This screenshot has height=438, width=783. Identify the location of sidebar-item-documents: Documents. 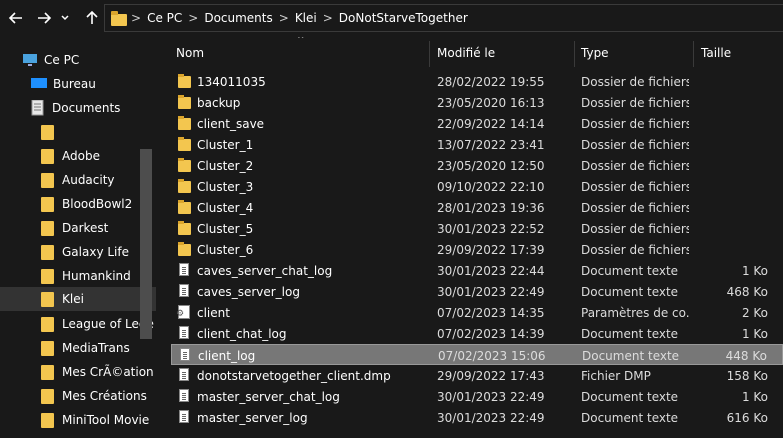
(78, 108).